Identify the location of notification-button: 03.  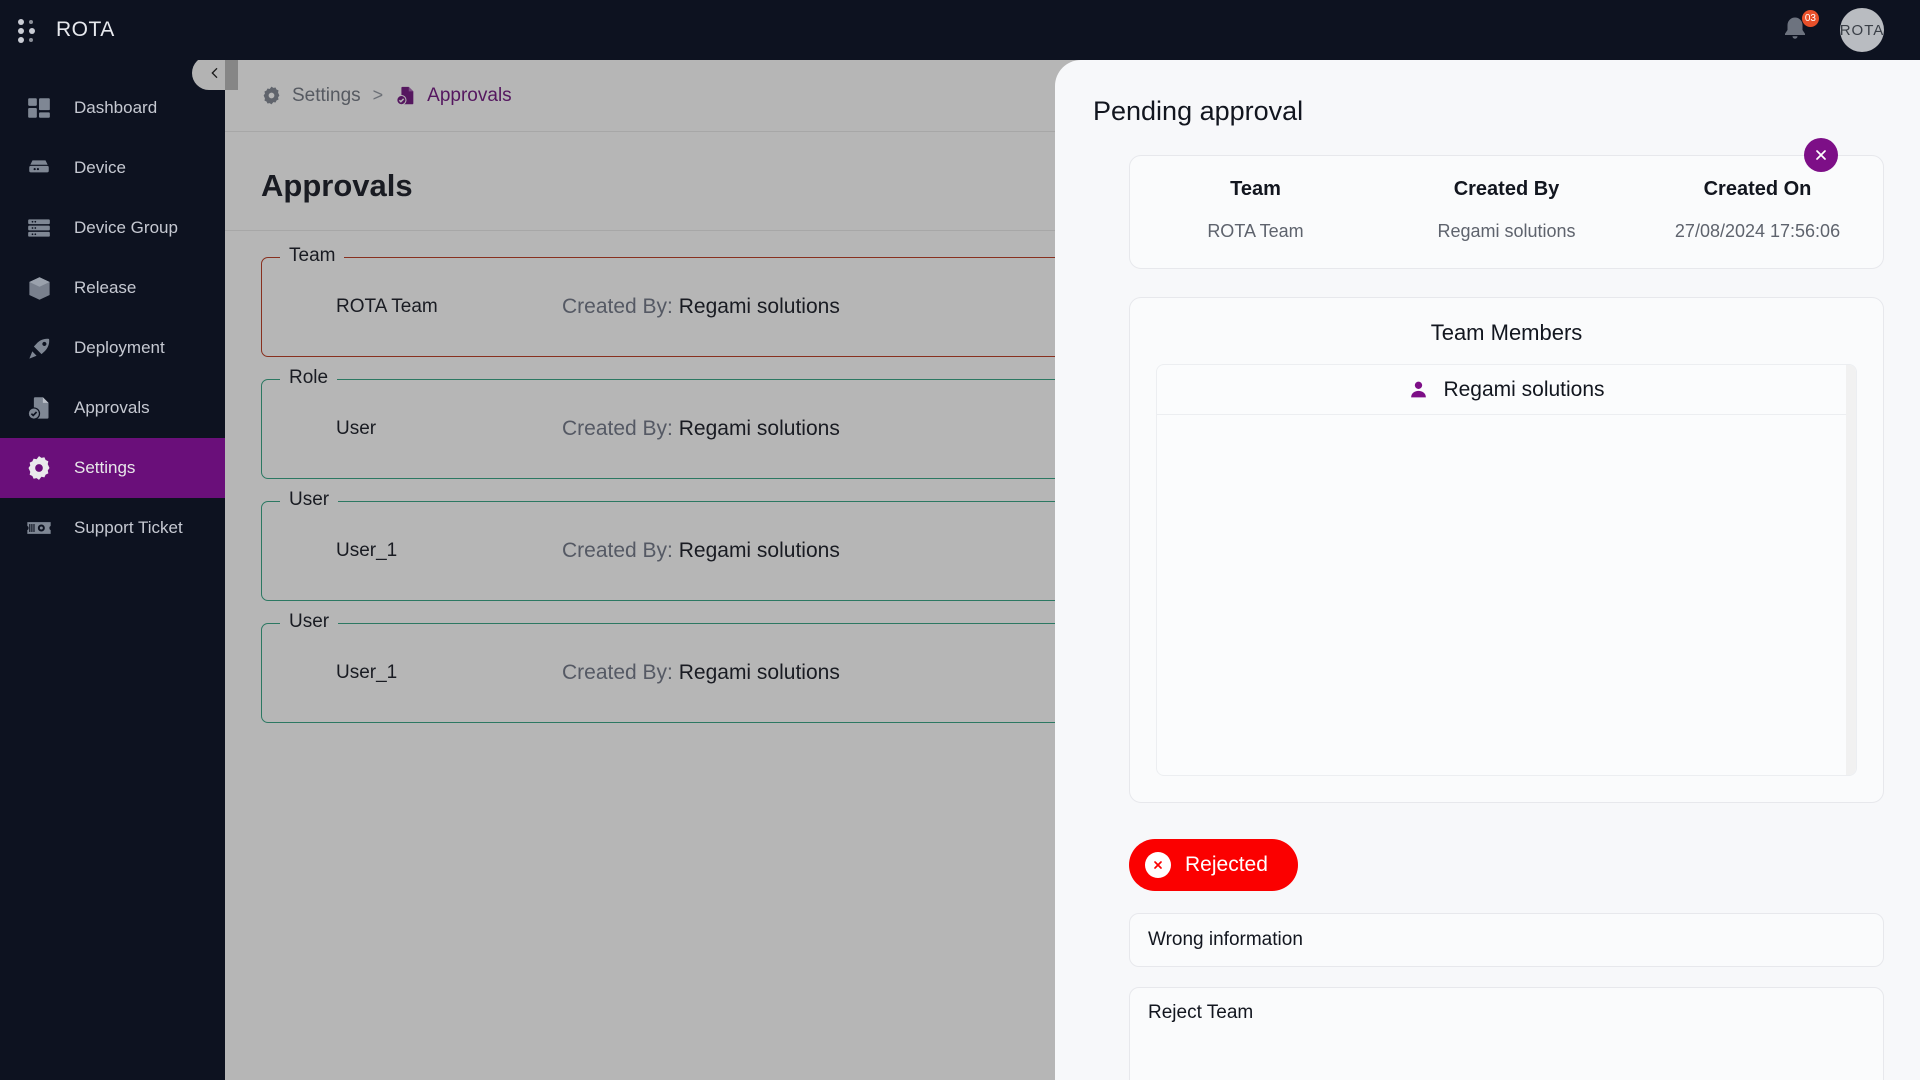
(1799, 28).